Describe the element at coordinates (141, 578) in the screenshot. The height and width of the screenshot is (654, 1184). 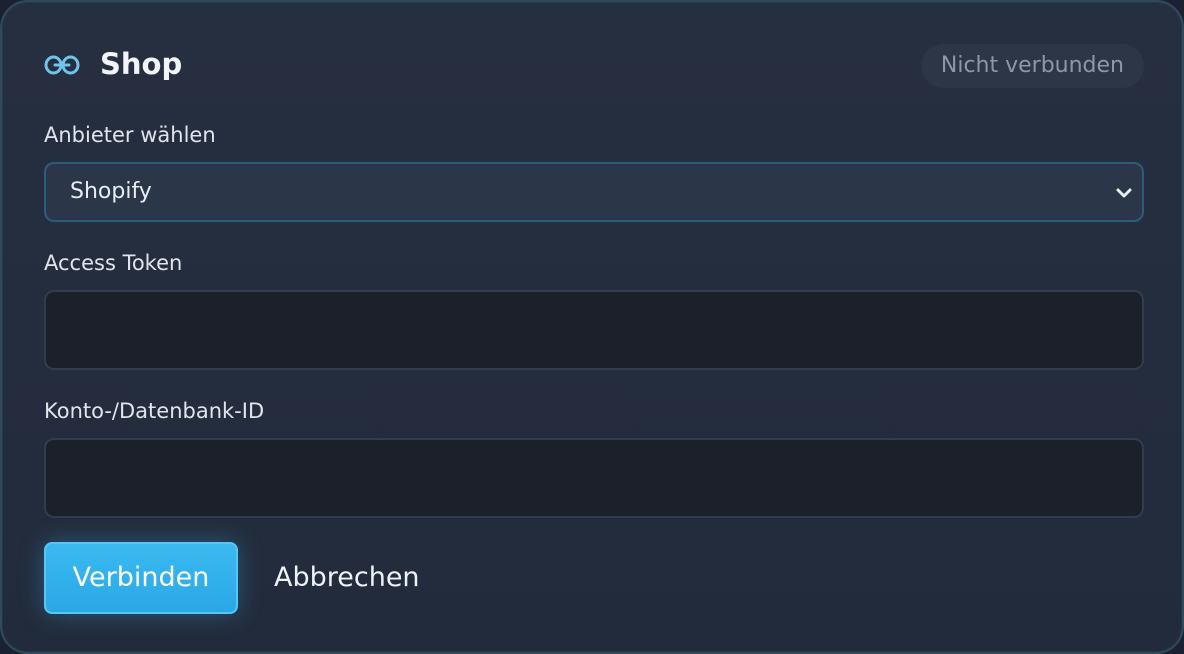
I see `connect-button: Verbinden` at that location.